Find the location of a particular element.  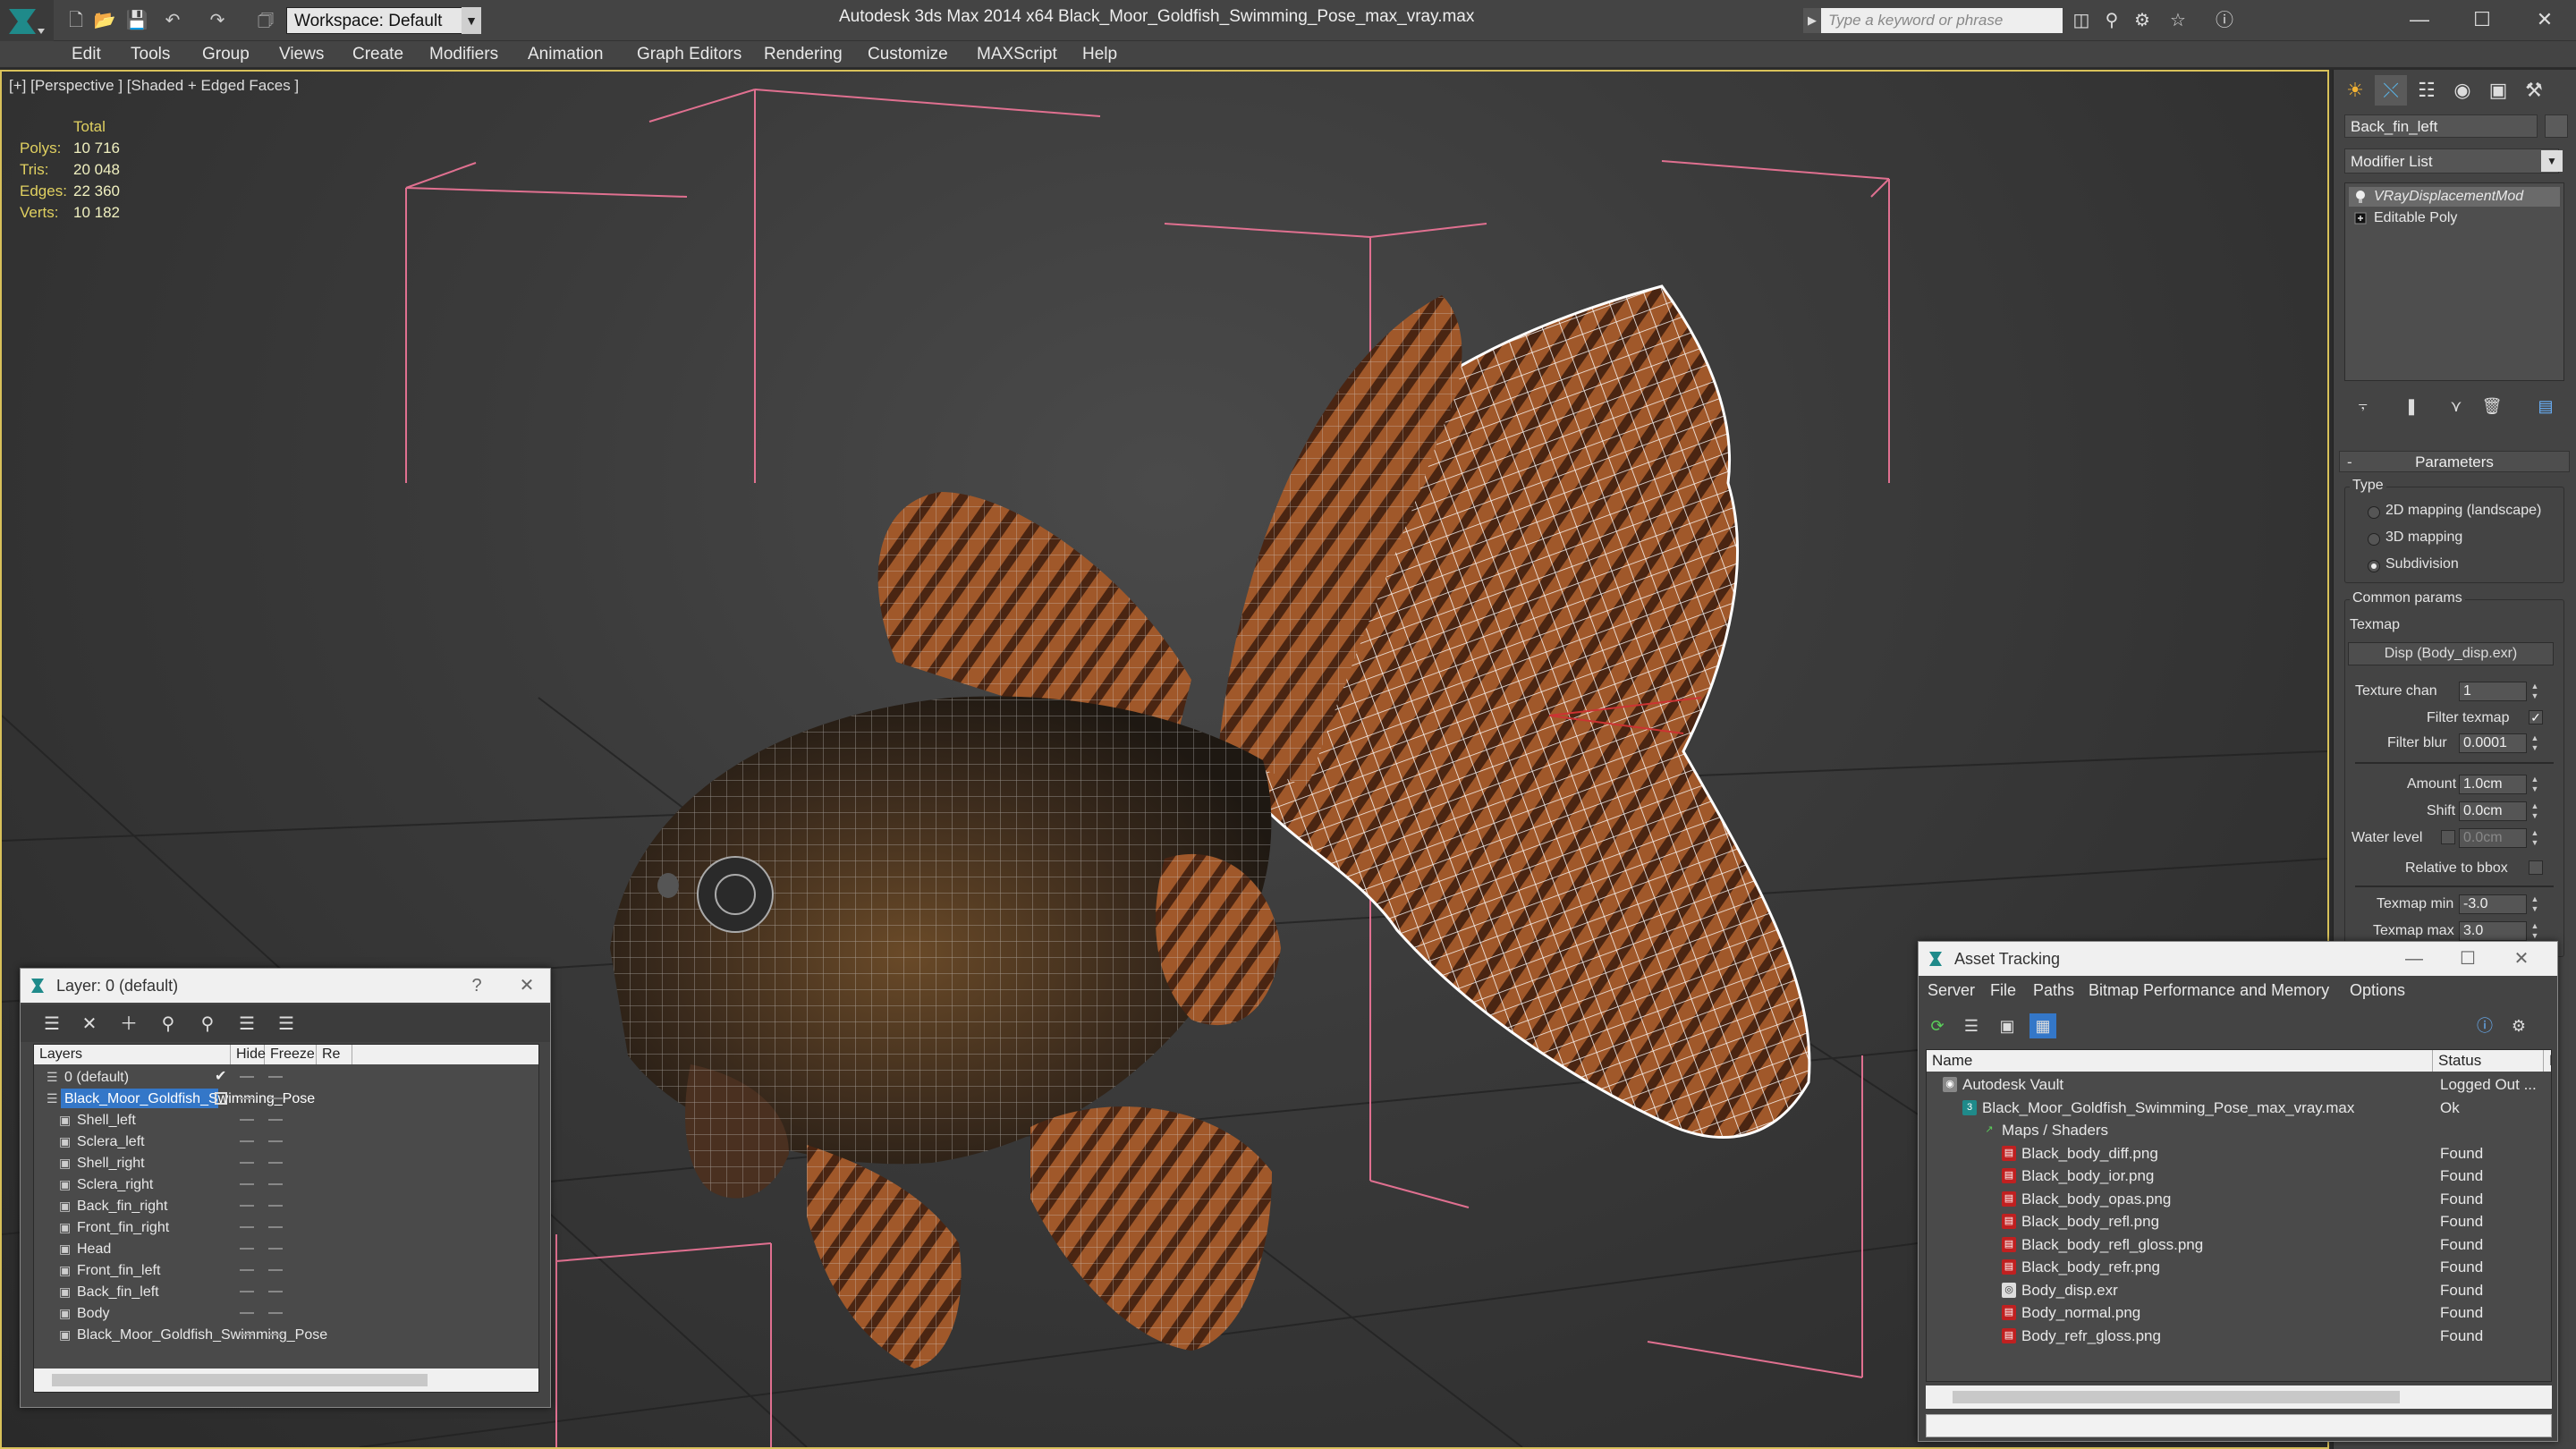

pin-stack-icon: ⍪ is located at coordinates (2363, 406).